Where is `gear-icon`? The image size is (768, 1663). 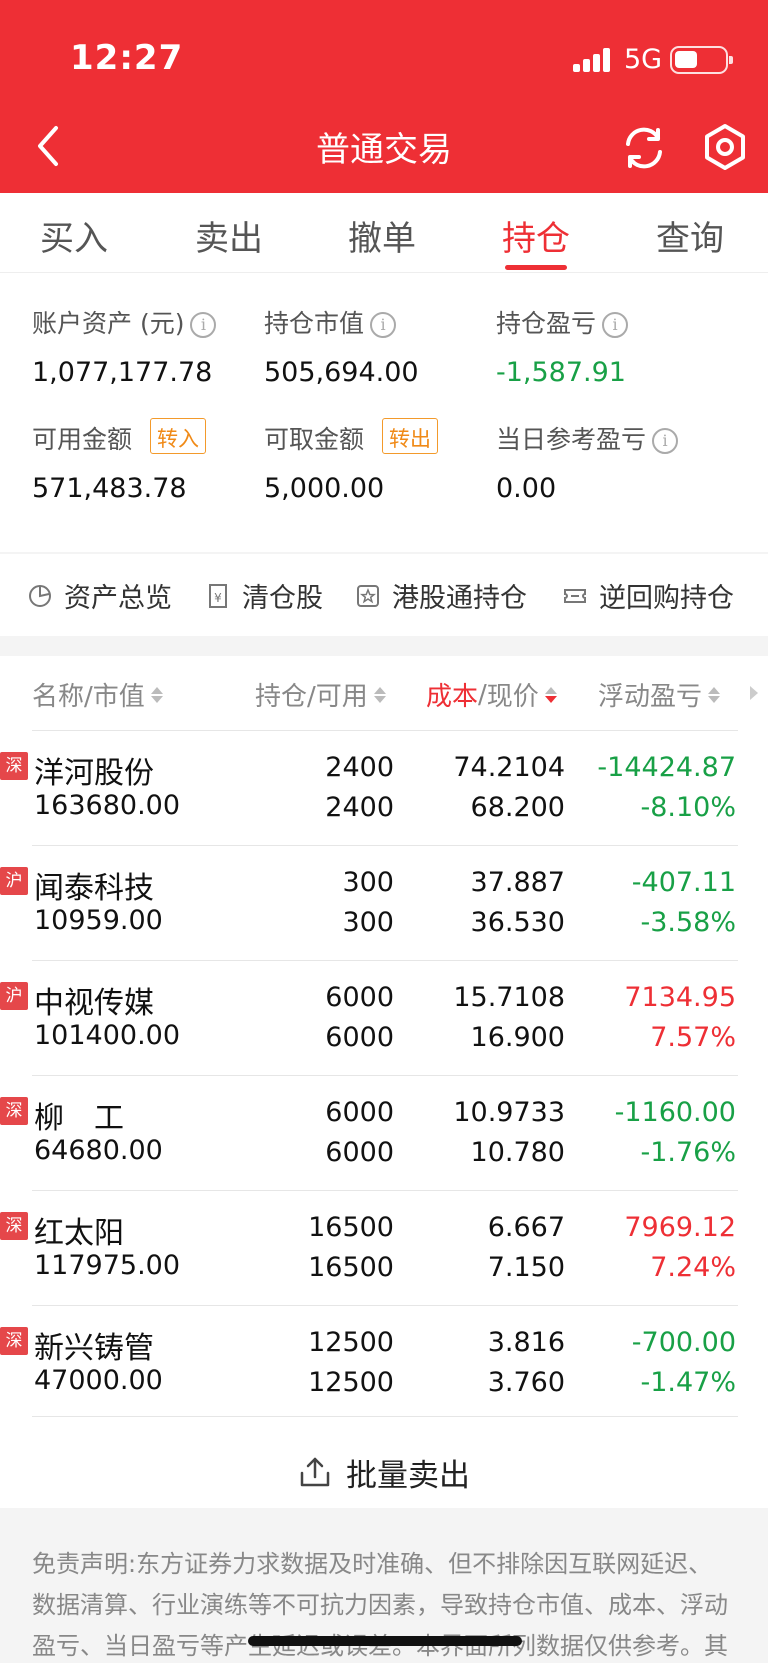 gear-icon is located at coordinates (725, 147).